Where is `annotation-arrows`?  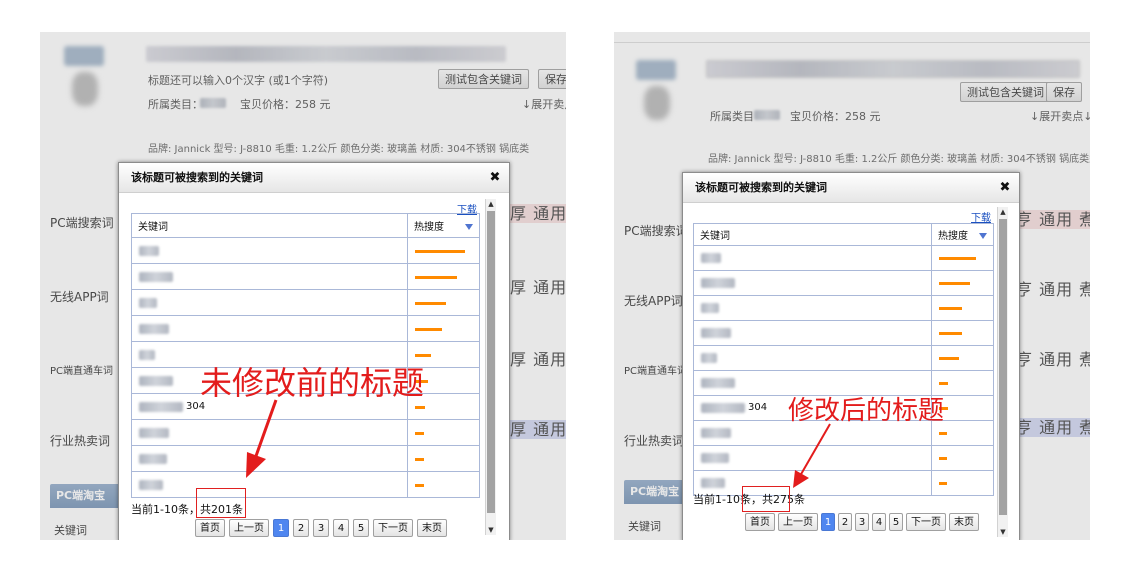
annotation-arrows is located at coordinates (538, 443).